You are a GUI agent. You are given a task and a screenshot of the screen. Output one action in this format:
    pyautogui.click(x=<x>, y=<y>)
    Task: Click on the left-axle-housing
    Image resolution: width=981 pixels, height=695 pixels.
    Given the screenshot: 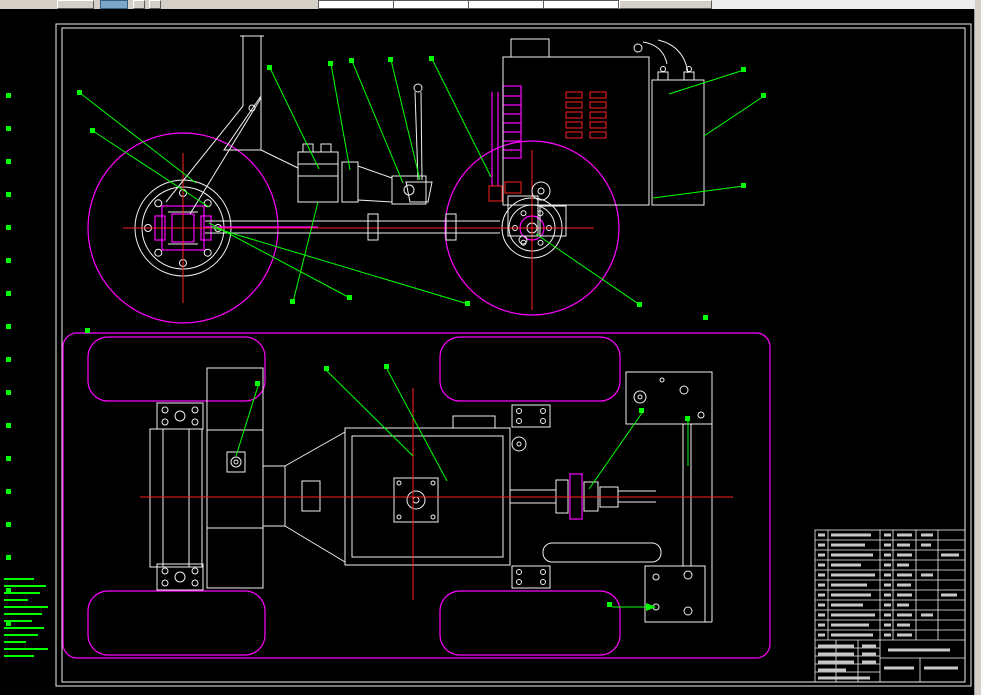 What is the action you would take?
    pyautogui.click(x=176, y=498)
    